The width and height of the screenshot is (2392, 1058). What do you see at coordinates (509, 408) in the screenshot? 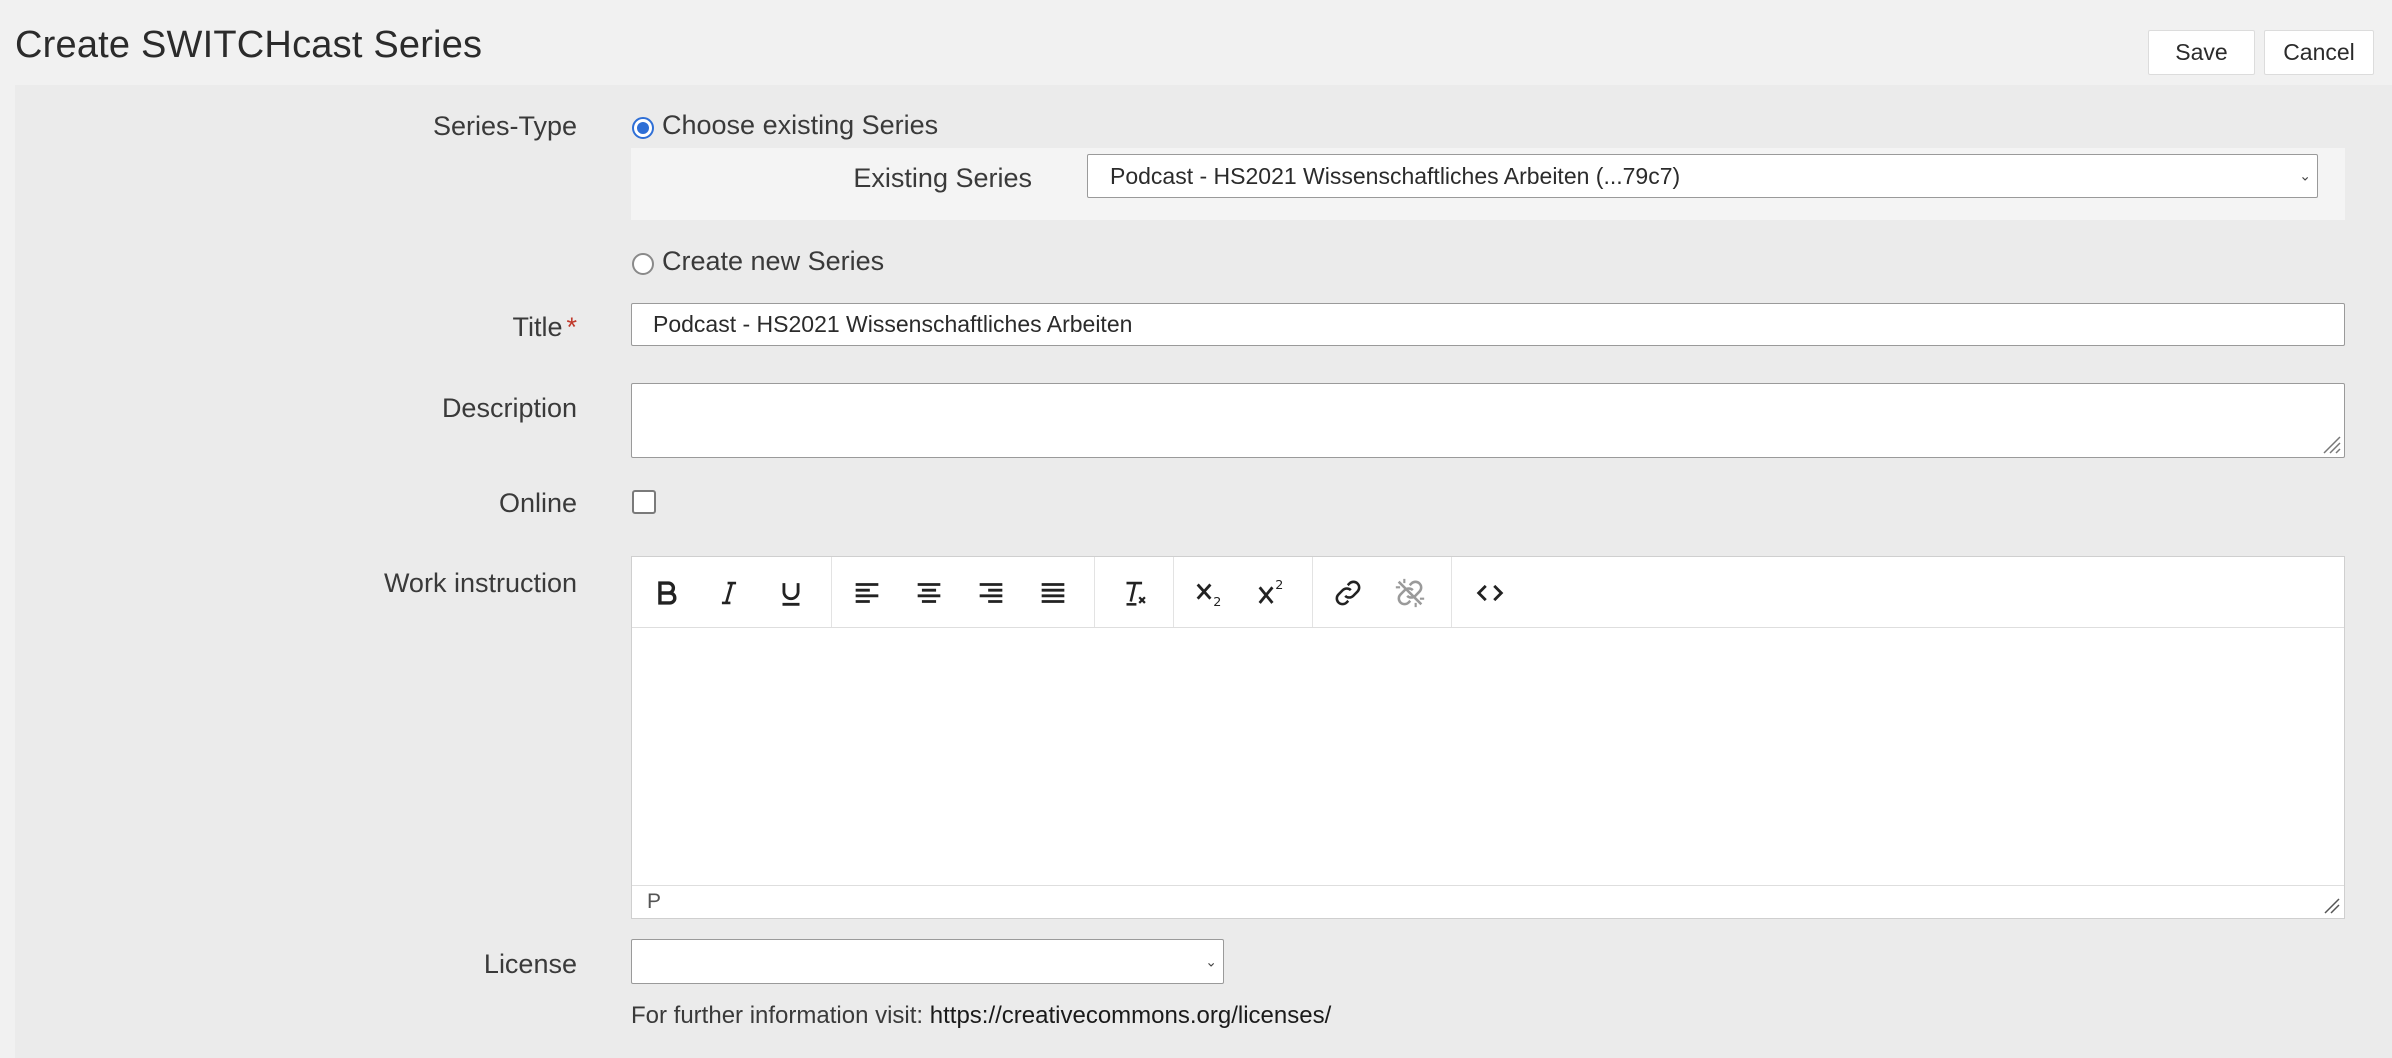
I see `description-label: Description` at bounding box center [509, 408].